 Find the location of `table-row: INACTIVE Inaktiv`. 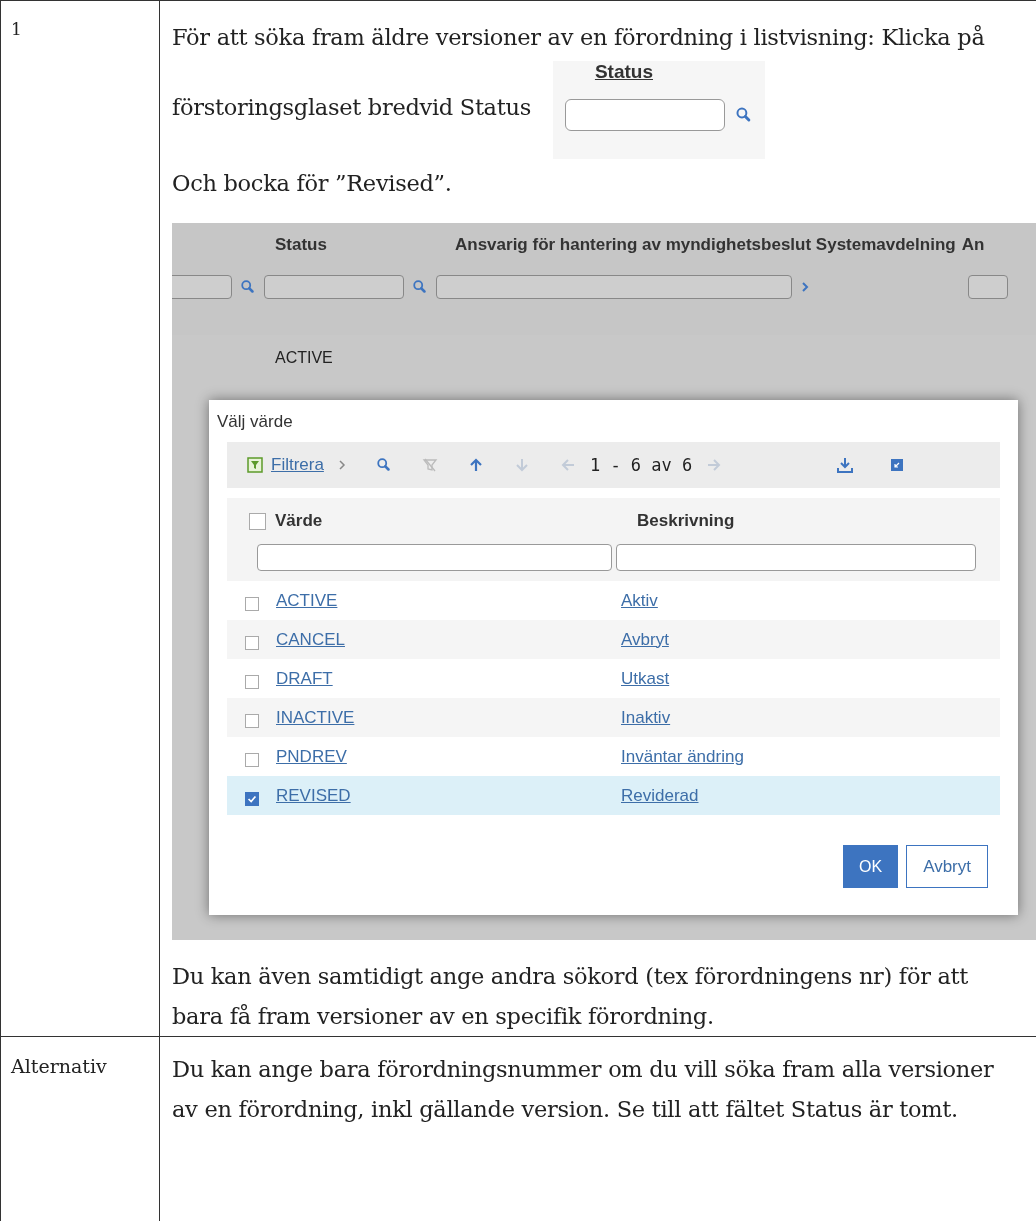

table-row: INACTIVE Inaktiv is located at coordinates (613, 717).